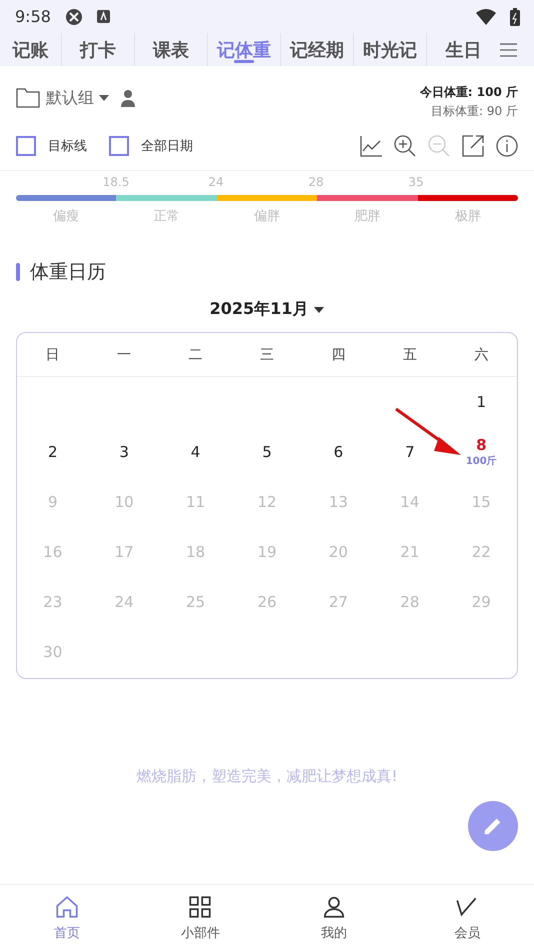 The height and width of the screenshot is (950, 534). I want to click on weekday-label: 五, so click(410, 355).